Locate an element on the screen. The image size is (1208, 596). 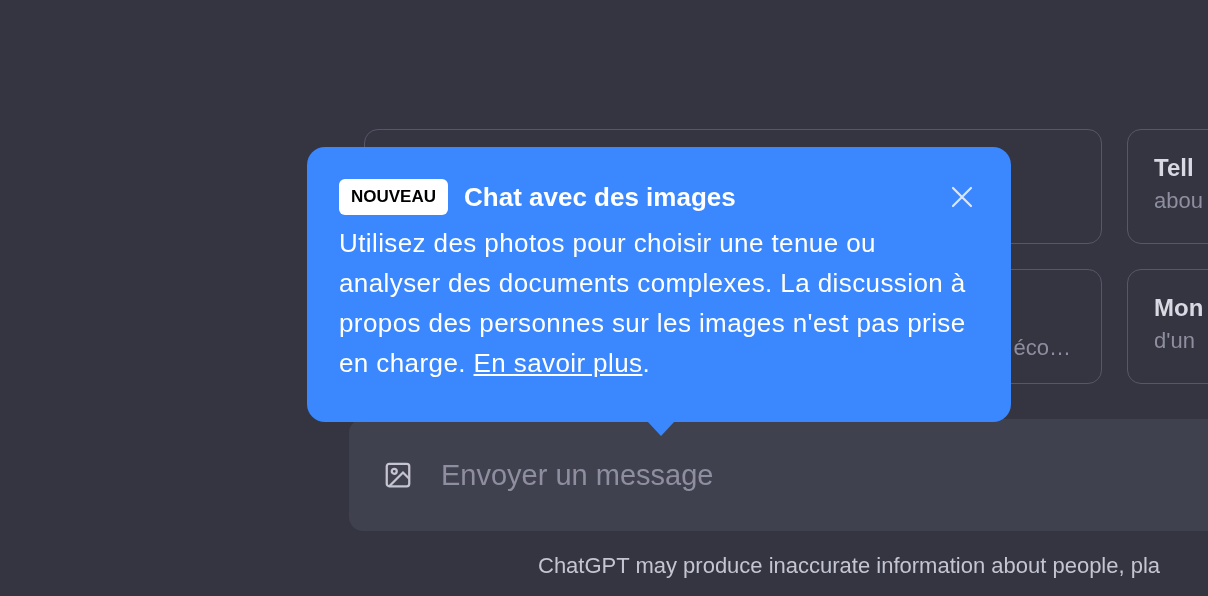
popover-title: Chat avec des images is located at coordinates (600, 197).